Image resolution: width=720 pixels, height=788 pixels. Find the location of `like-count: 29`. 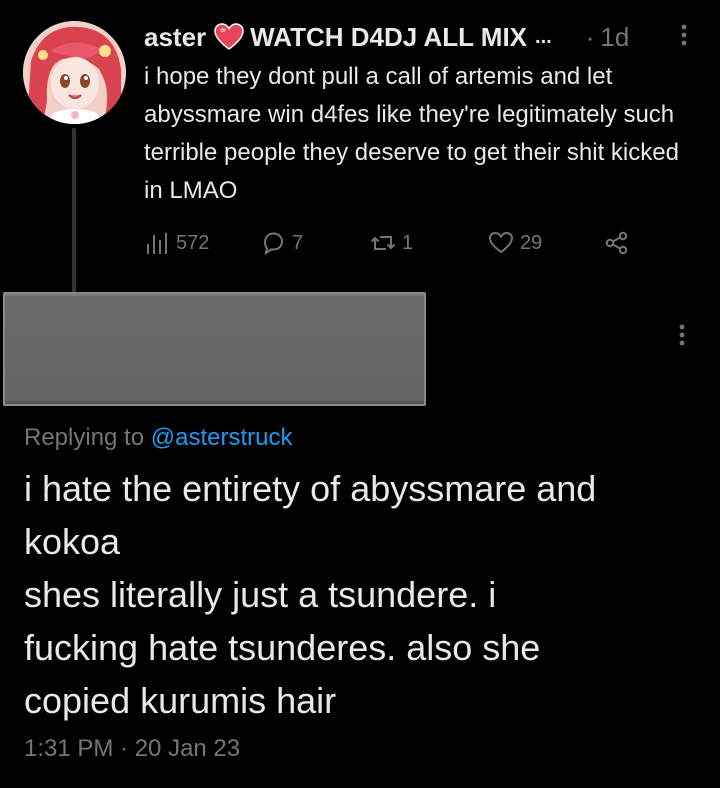

like-count: 29 is located at coordinates (531, 242).